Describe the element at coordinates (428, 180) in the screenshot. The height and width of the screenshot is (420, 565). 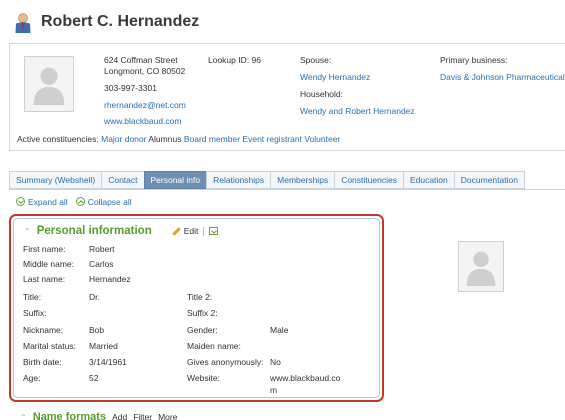
I see `tab-education: Education` at that location.